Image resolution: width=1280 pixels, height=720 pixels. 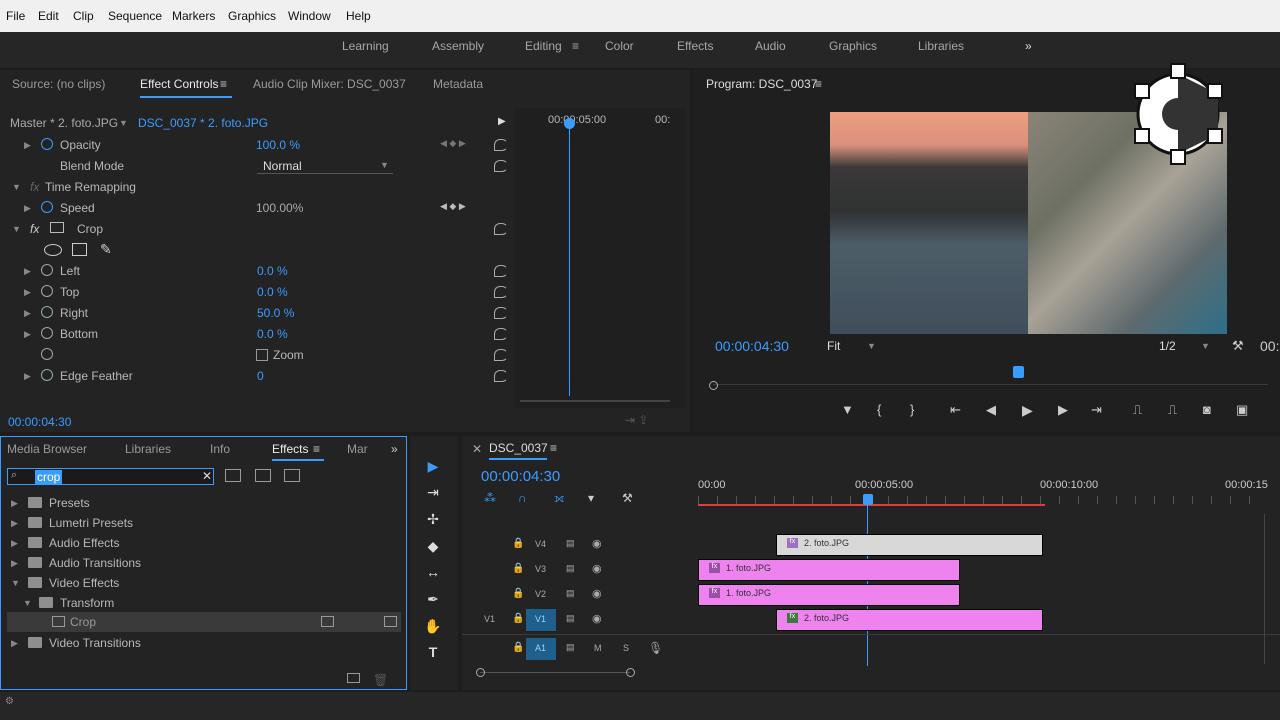 I want to click on razor-tool-icon: ◆, so click(x=433, y=547).